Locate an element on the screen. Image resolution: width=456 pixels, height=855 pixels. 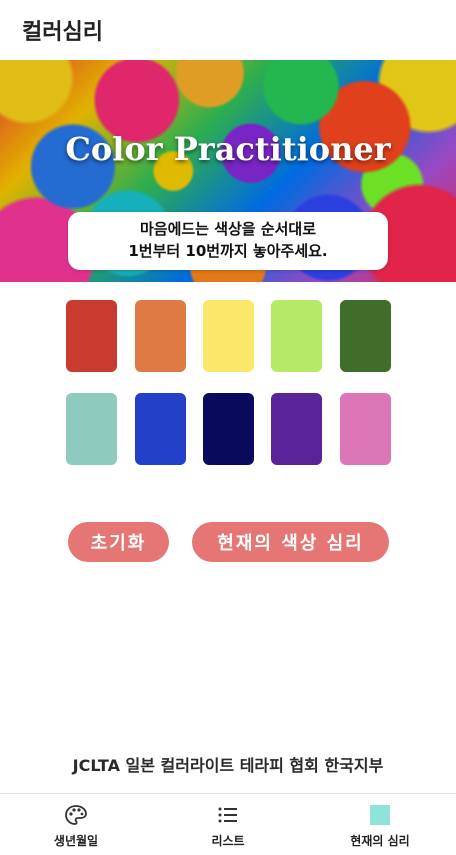
nav-label-current-psychology: 현재의 심리 is located at coordinates (380, 841).